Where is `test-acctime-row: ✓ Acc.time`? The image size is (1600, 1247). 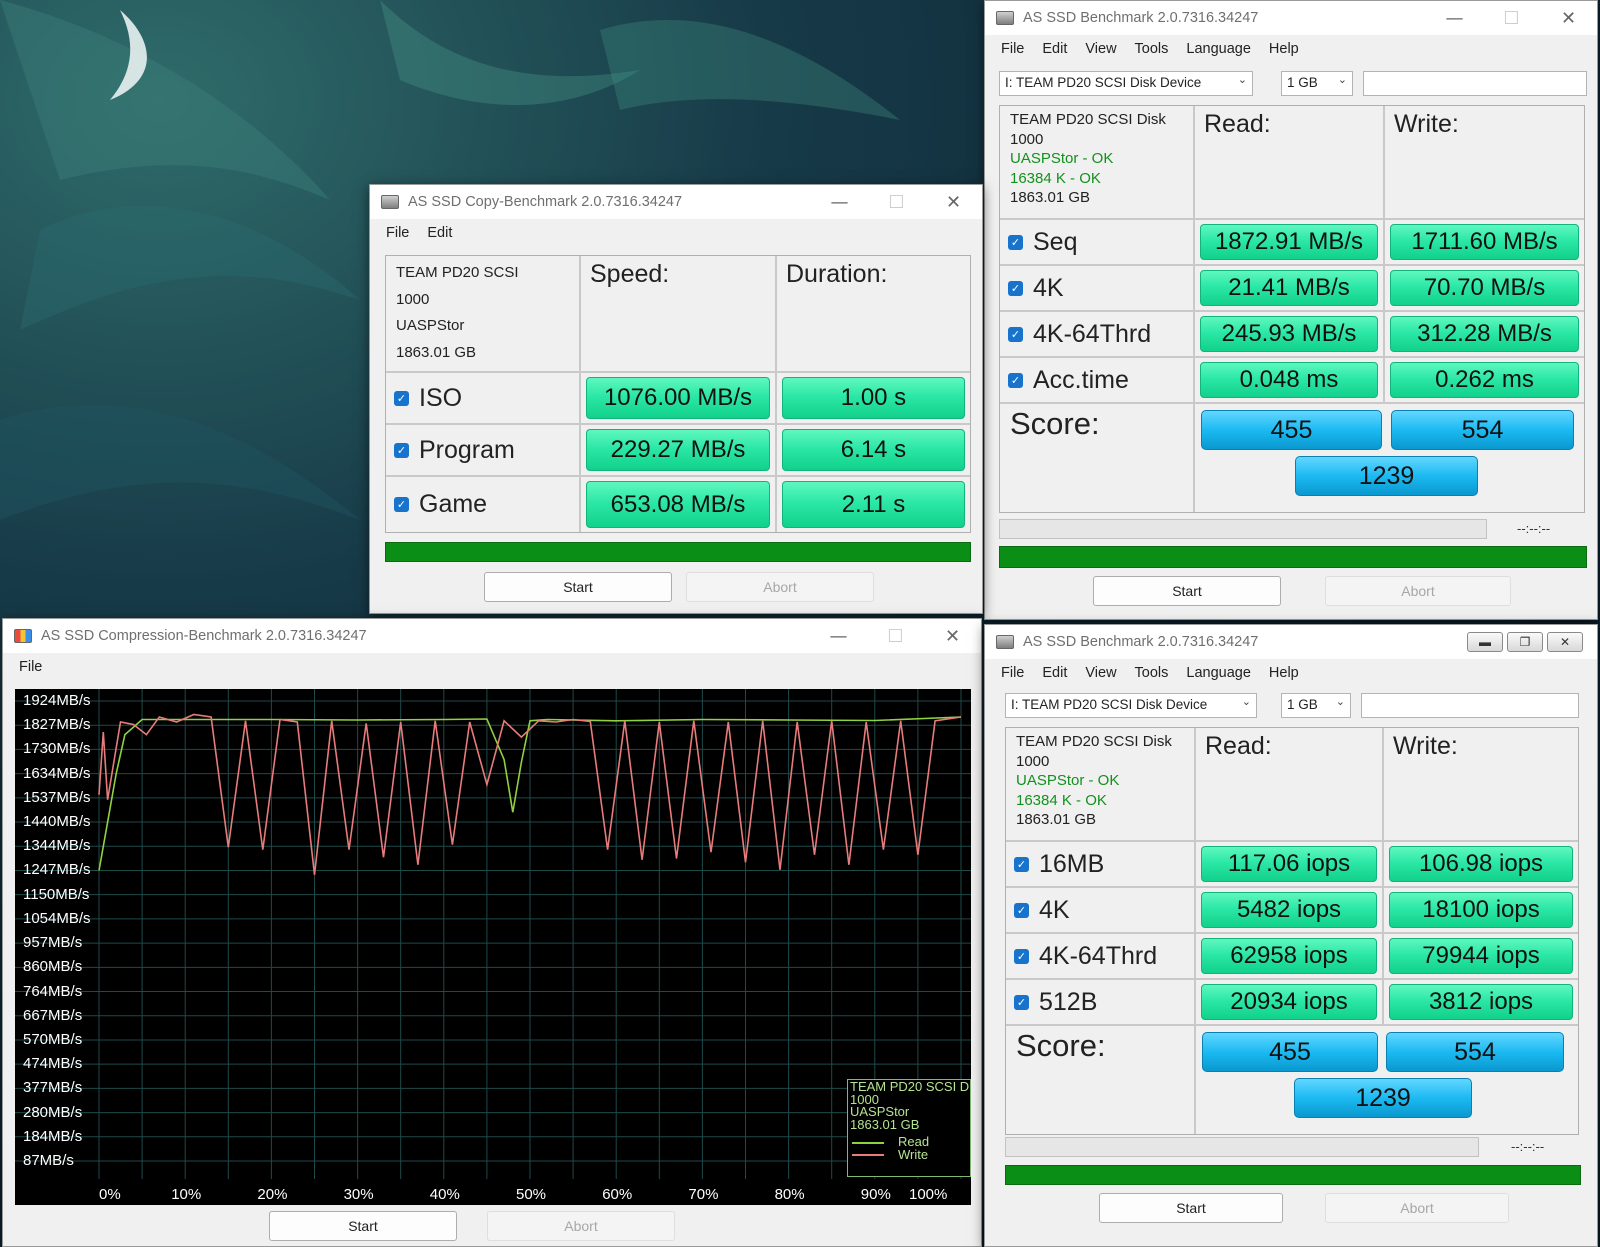
test-acctime-row: ✓ Acc.time is located at coordinates (1096, 380).